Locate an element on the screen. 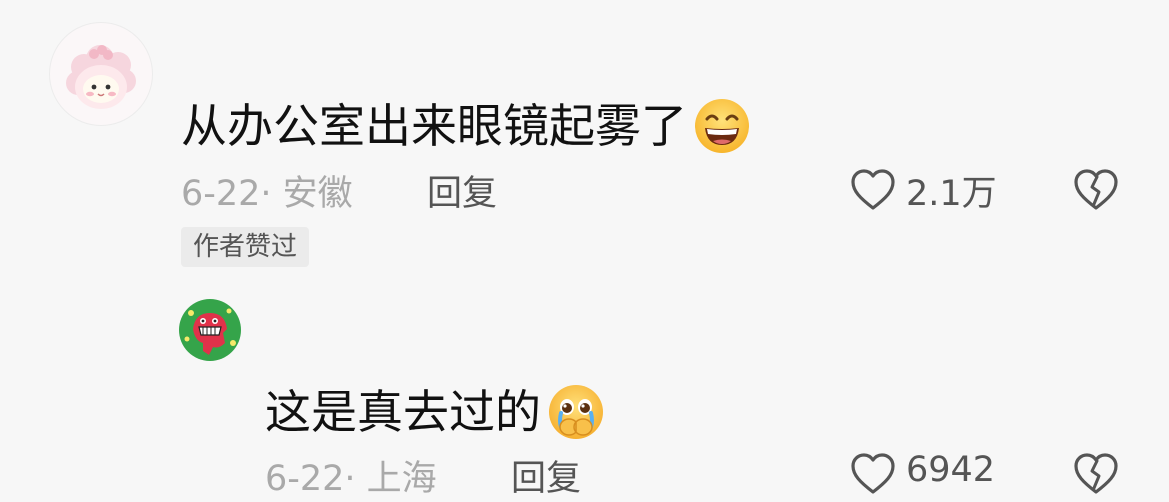 The image size is (1169, 502). teary-pleading-emoji-icon is located at coordinates (576, 412).